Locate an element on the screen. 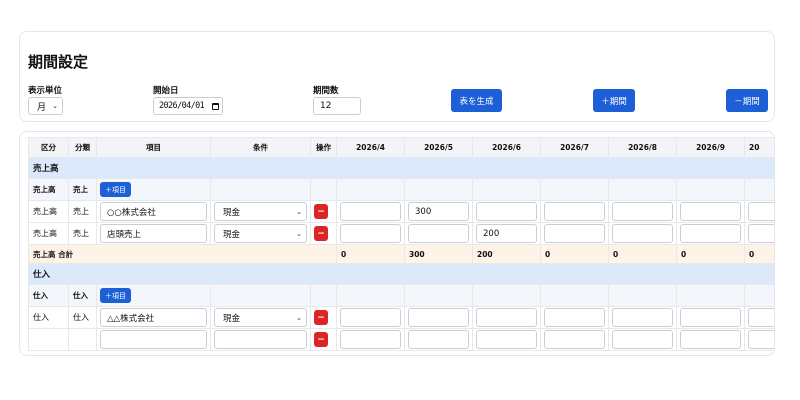 This screenshot has height=400, width=800. subcategory-cell: 仕入 is located at coordinates (48, 295).